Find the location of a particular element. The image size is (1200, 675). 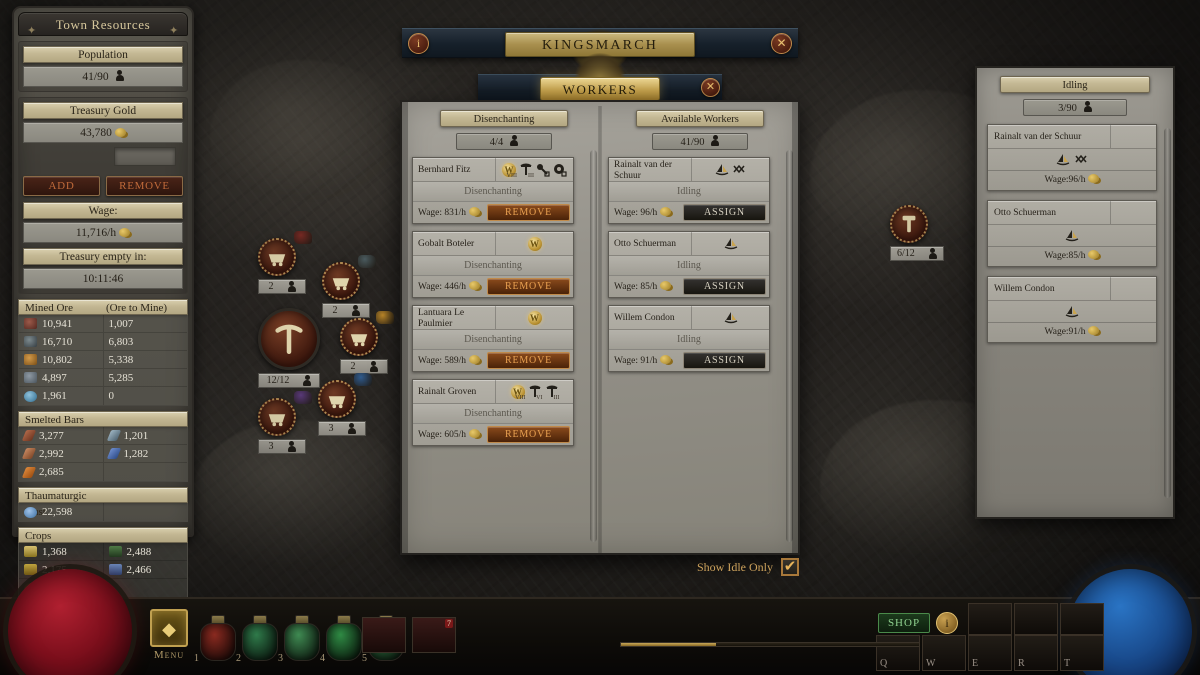

resource-cell: 10,802 is located at coordinates (61, 359).